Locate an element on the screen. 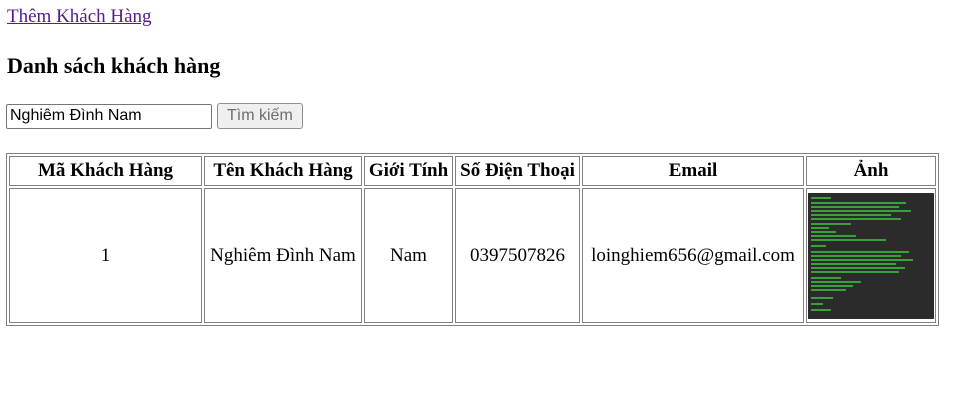  header-photo: Ảnh is located at coordinates (871, 171).